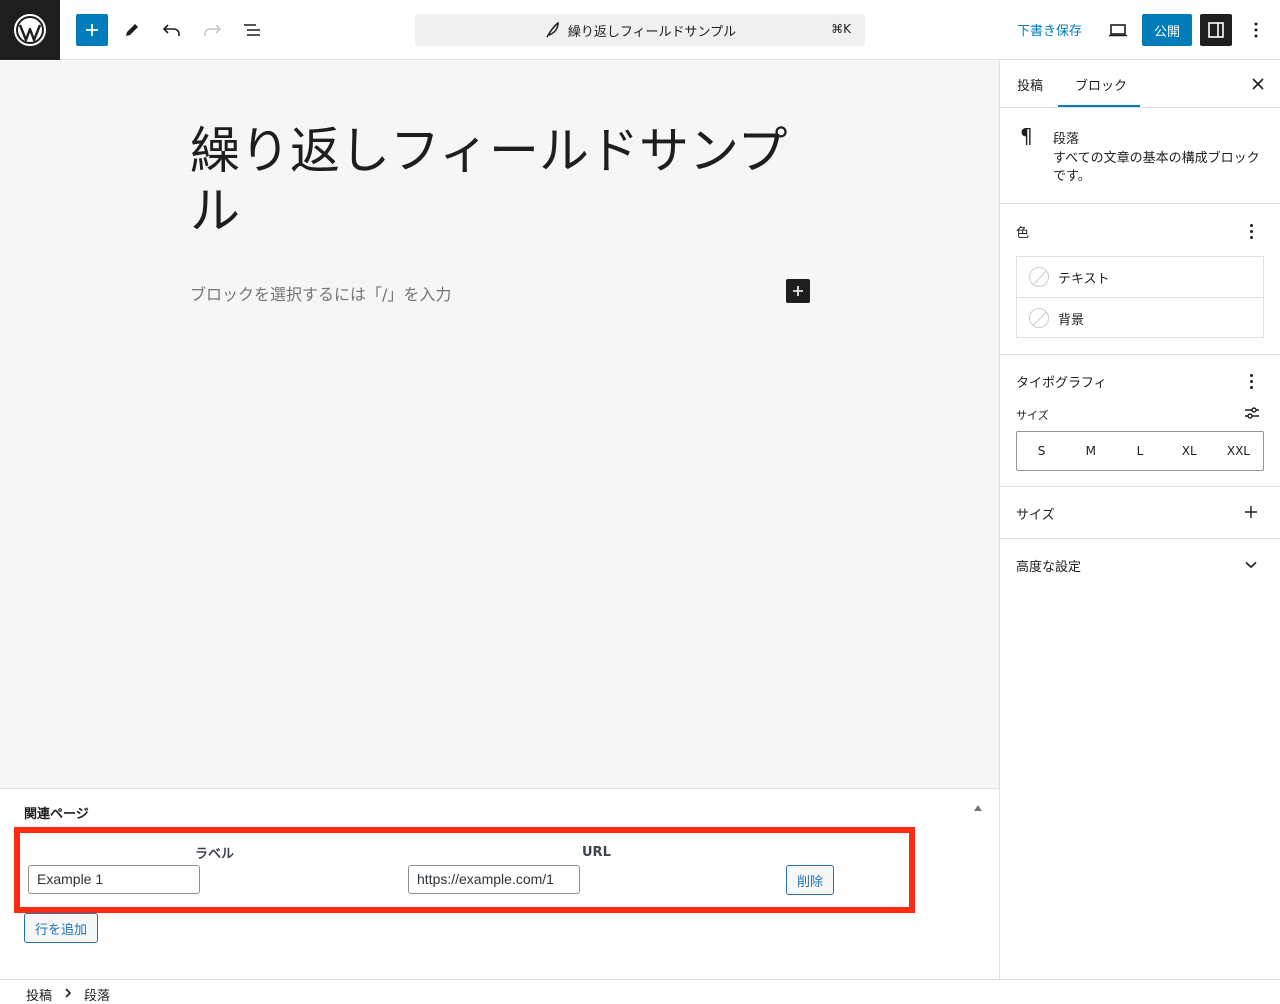  Describe the element at coordinates (39, 994) in the screenshot. I see `breadcrumb-post: 投稿` at that location.